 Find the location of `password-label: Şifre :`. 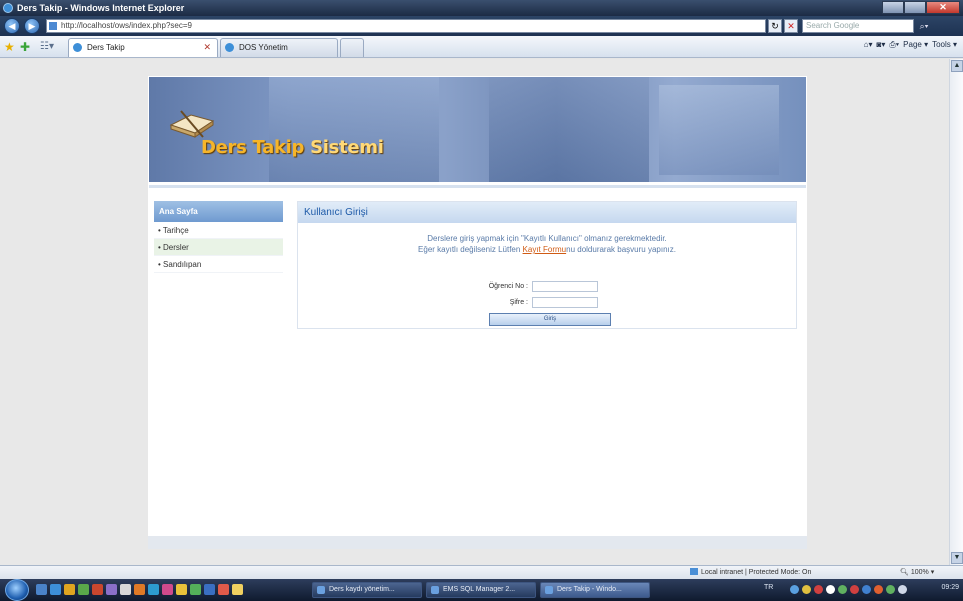

password-label: Şifre : is located at coordinates (518, 302).